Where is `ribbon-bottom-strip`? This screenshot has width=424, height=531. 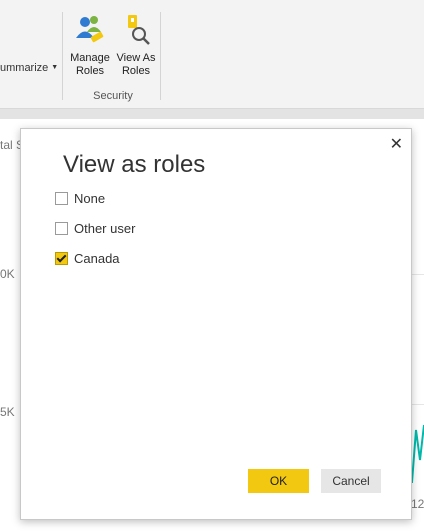 ribbon-bottom-strip is located at coordinates (212, 114).